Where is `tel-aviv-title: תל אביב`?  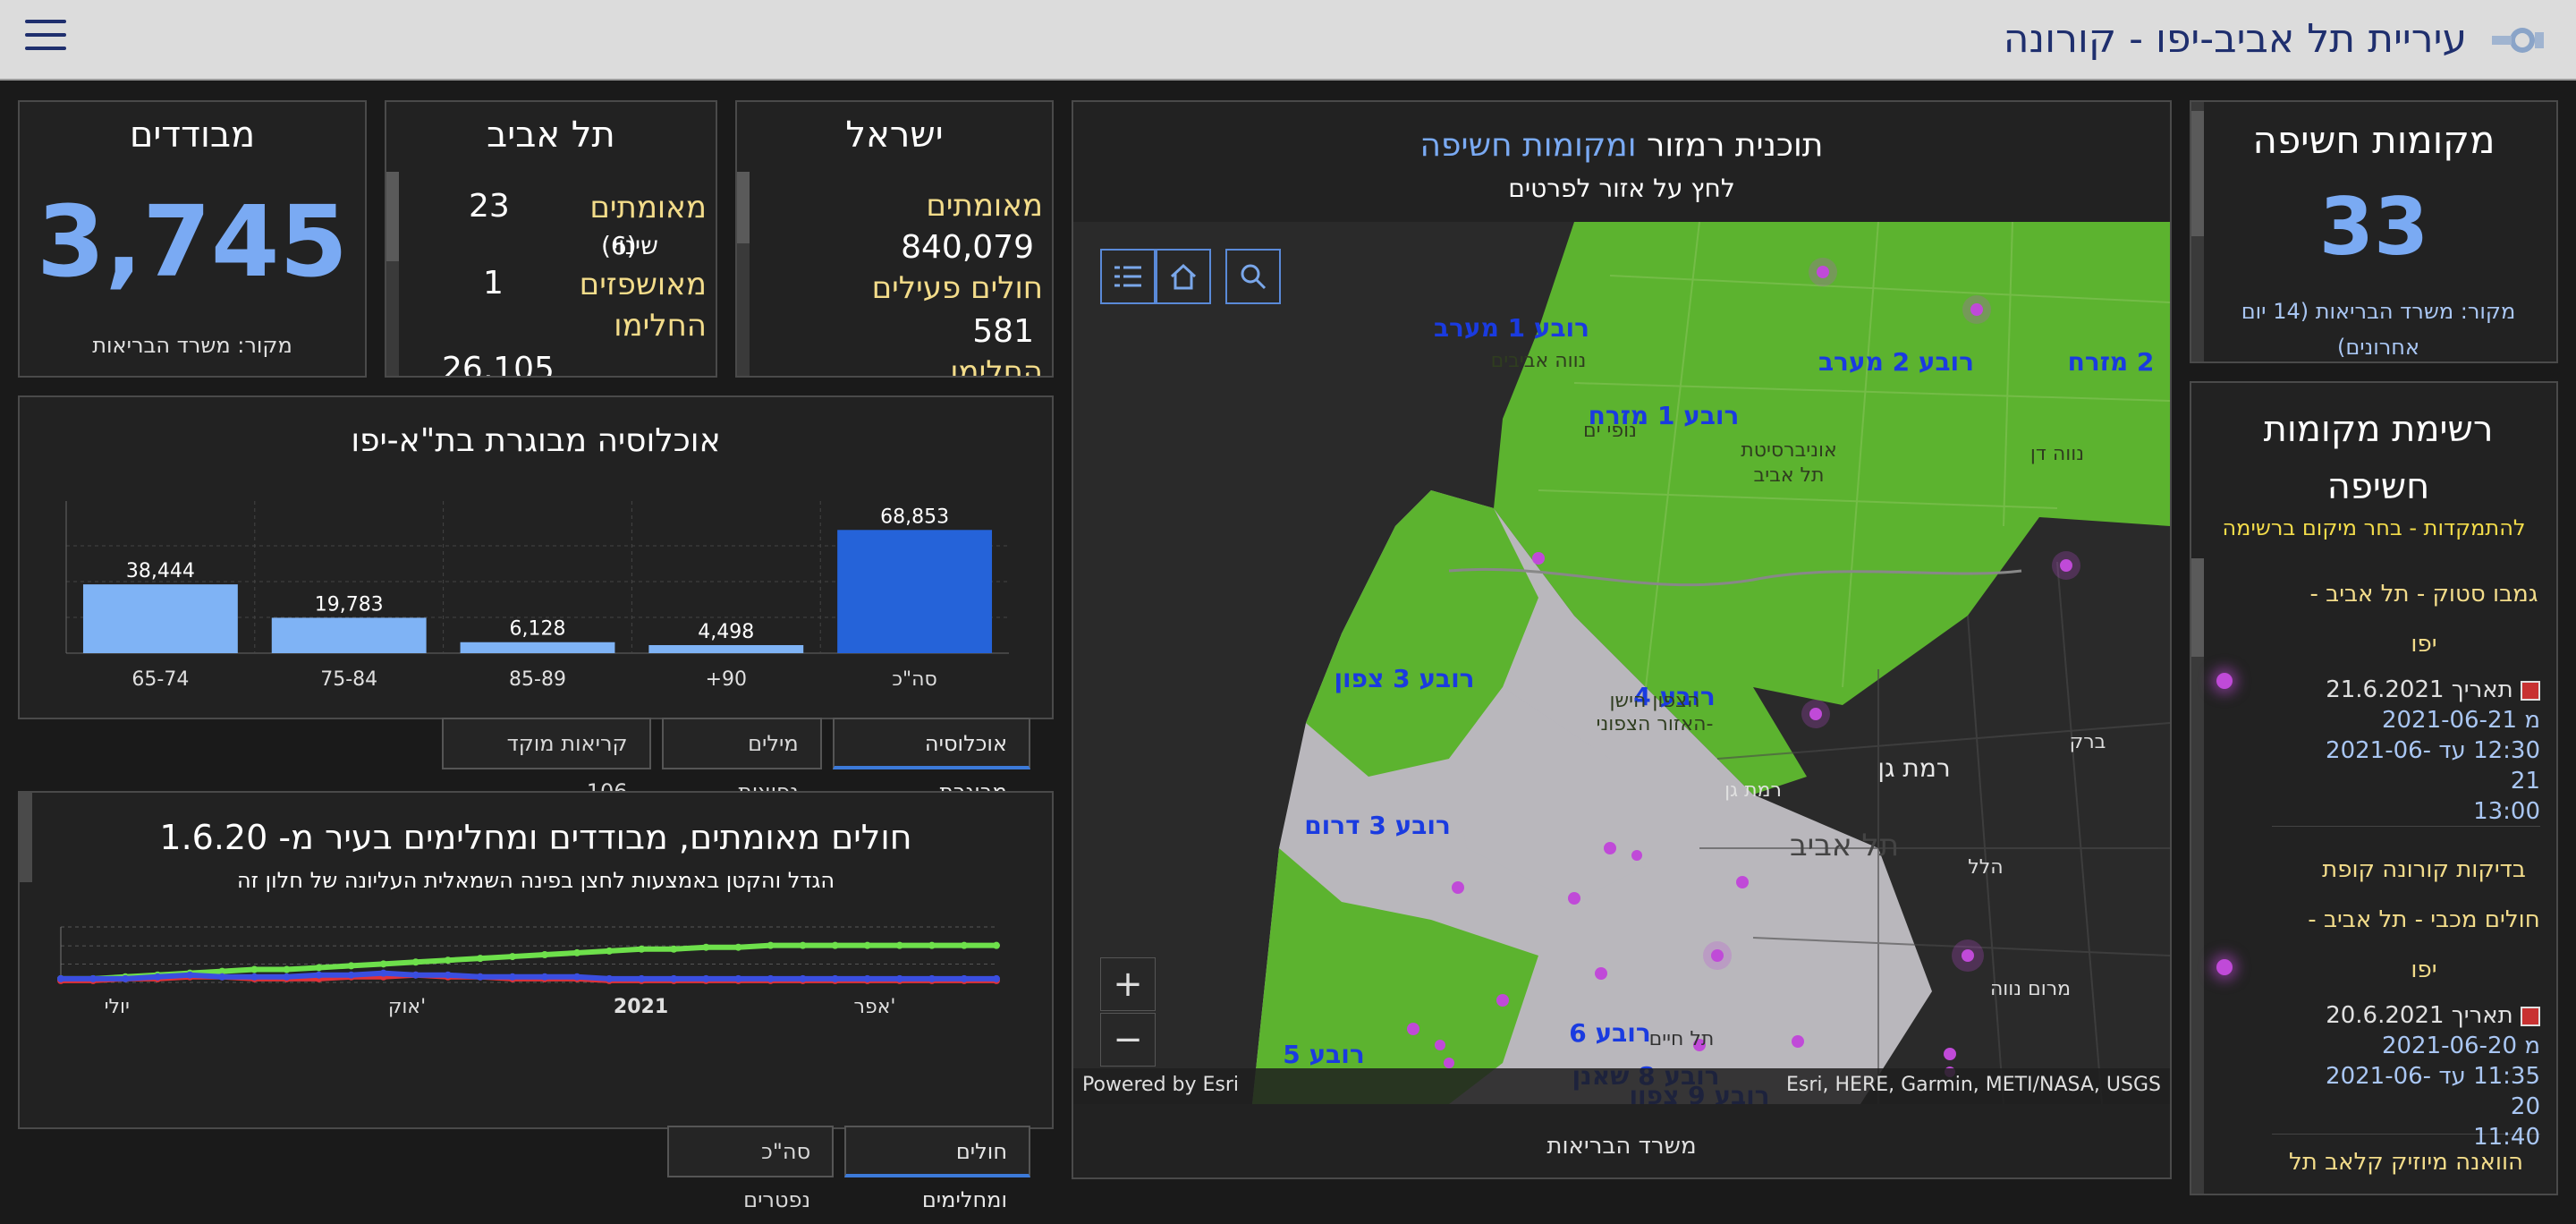 tel-aviv-title: תל אביב is located at coordinates (551, 135).